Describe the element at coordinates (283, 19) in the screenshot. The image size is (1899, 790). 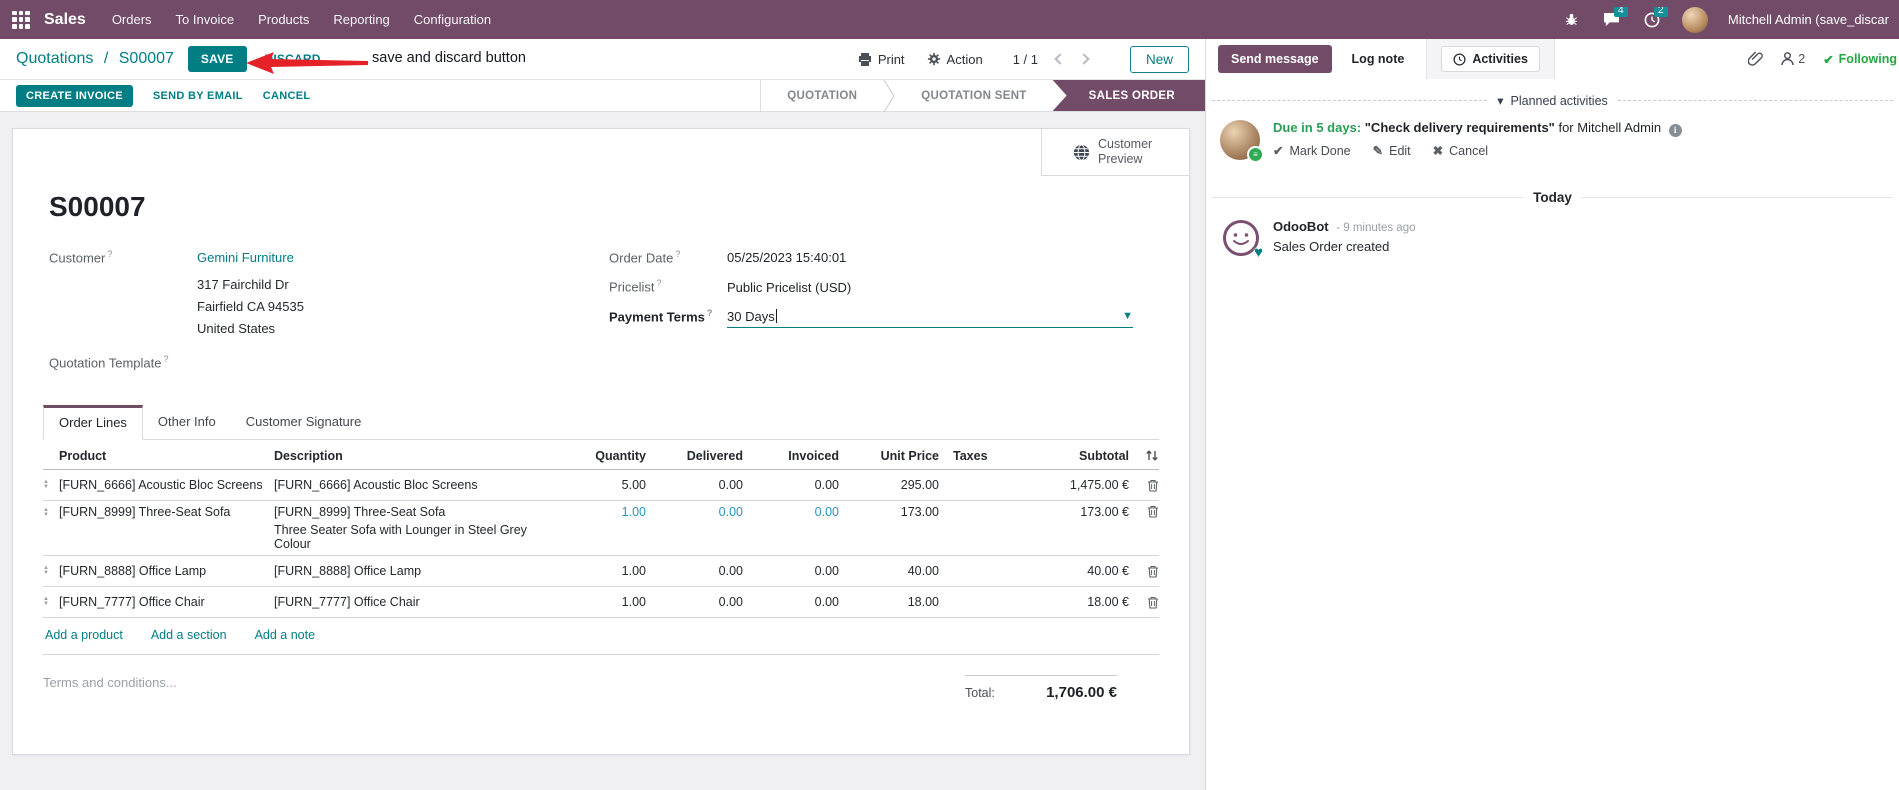
I see `menu-products: Products` at that location.